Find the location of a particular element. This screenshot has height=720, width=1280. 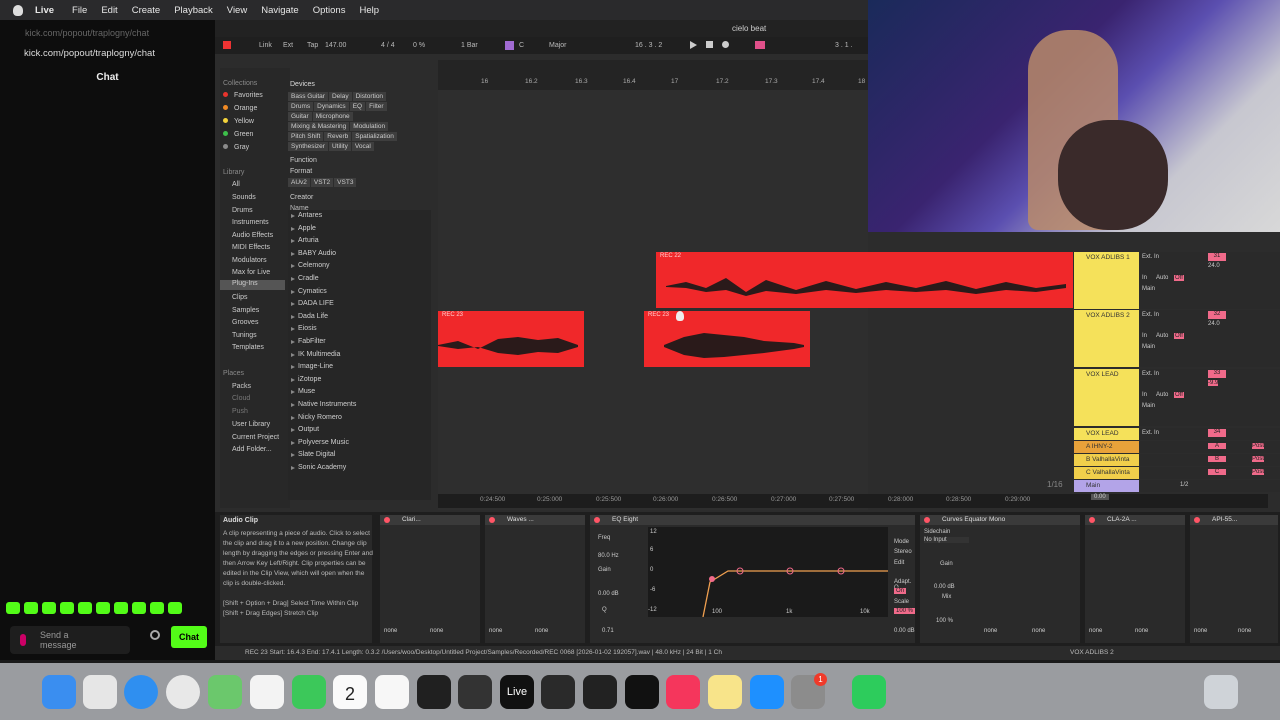

places-user-library: User Library is located at coordinates (251, 424).